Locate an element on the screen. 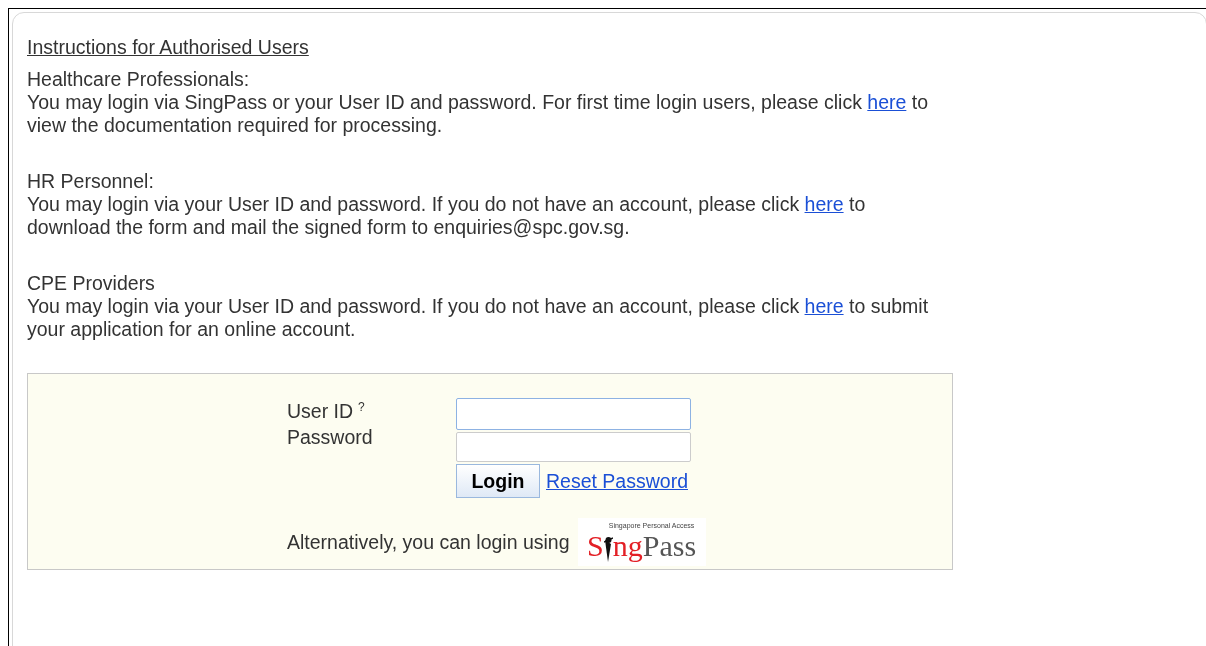  section-text: You may login via SingPass or your User ID and password. For first time login users, please click here to view the documentation required for processing. is located at coordinates (478, 114).